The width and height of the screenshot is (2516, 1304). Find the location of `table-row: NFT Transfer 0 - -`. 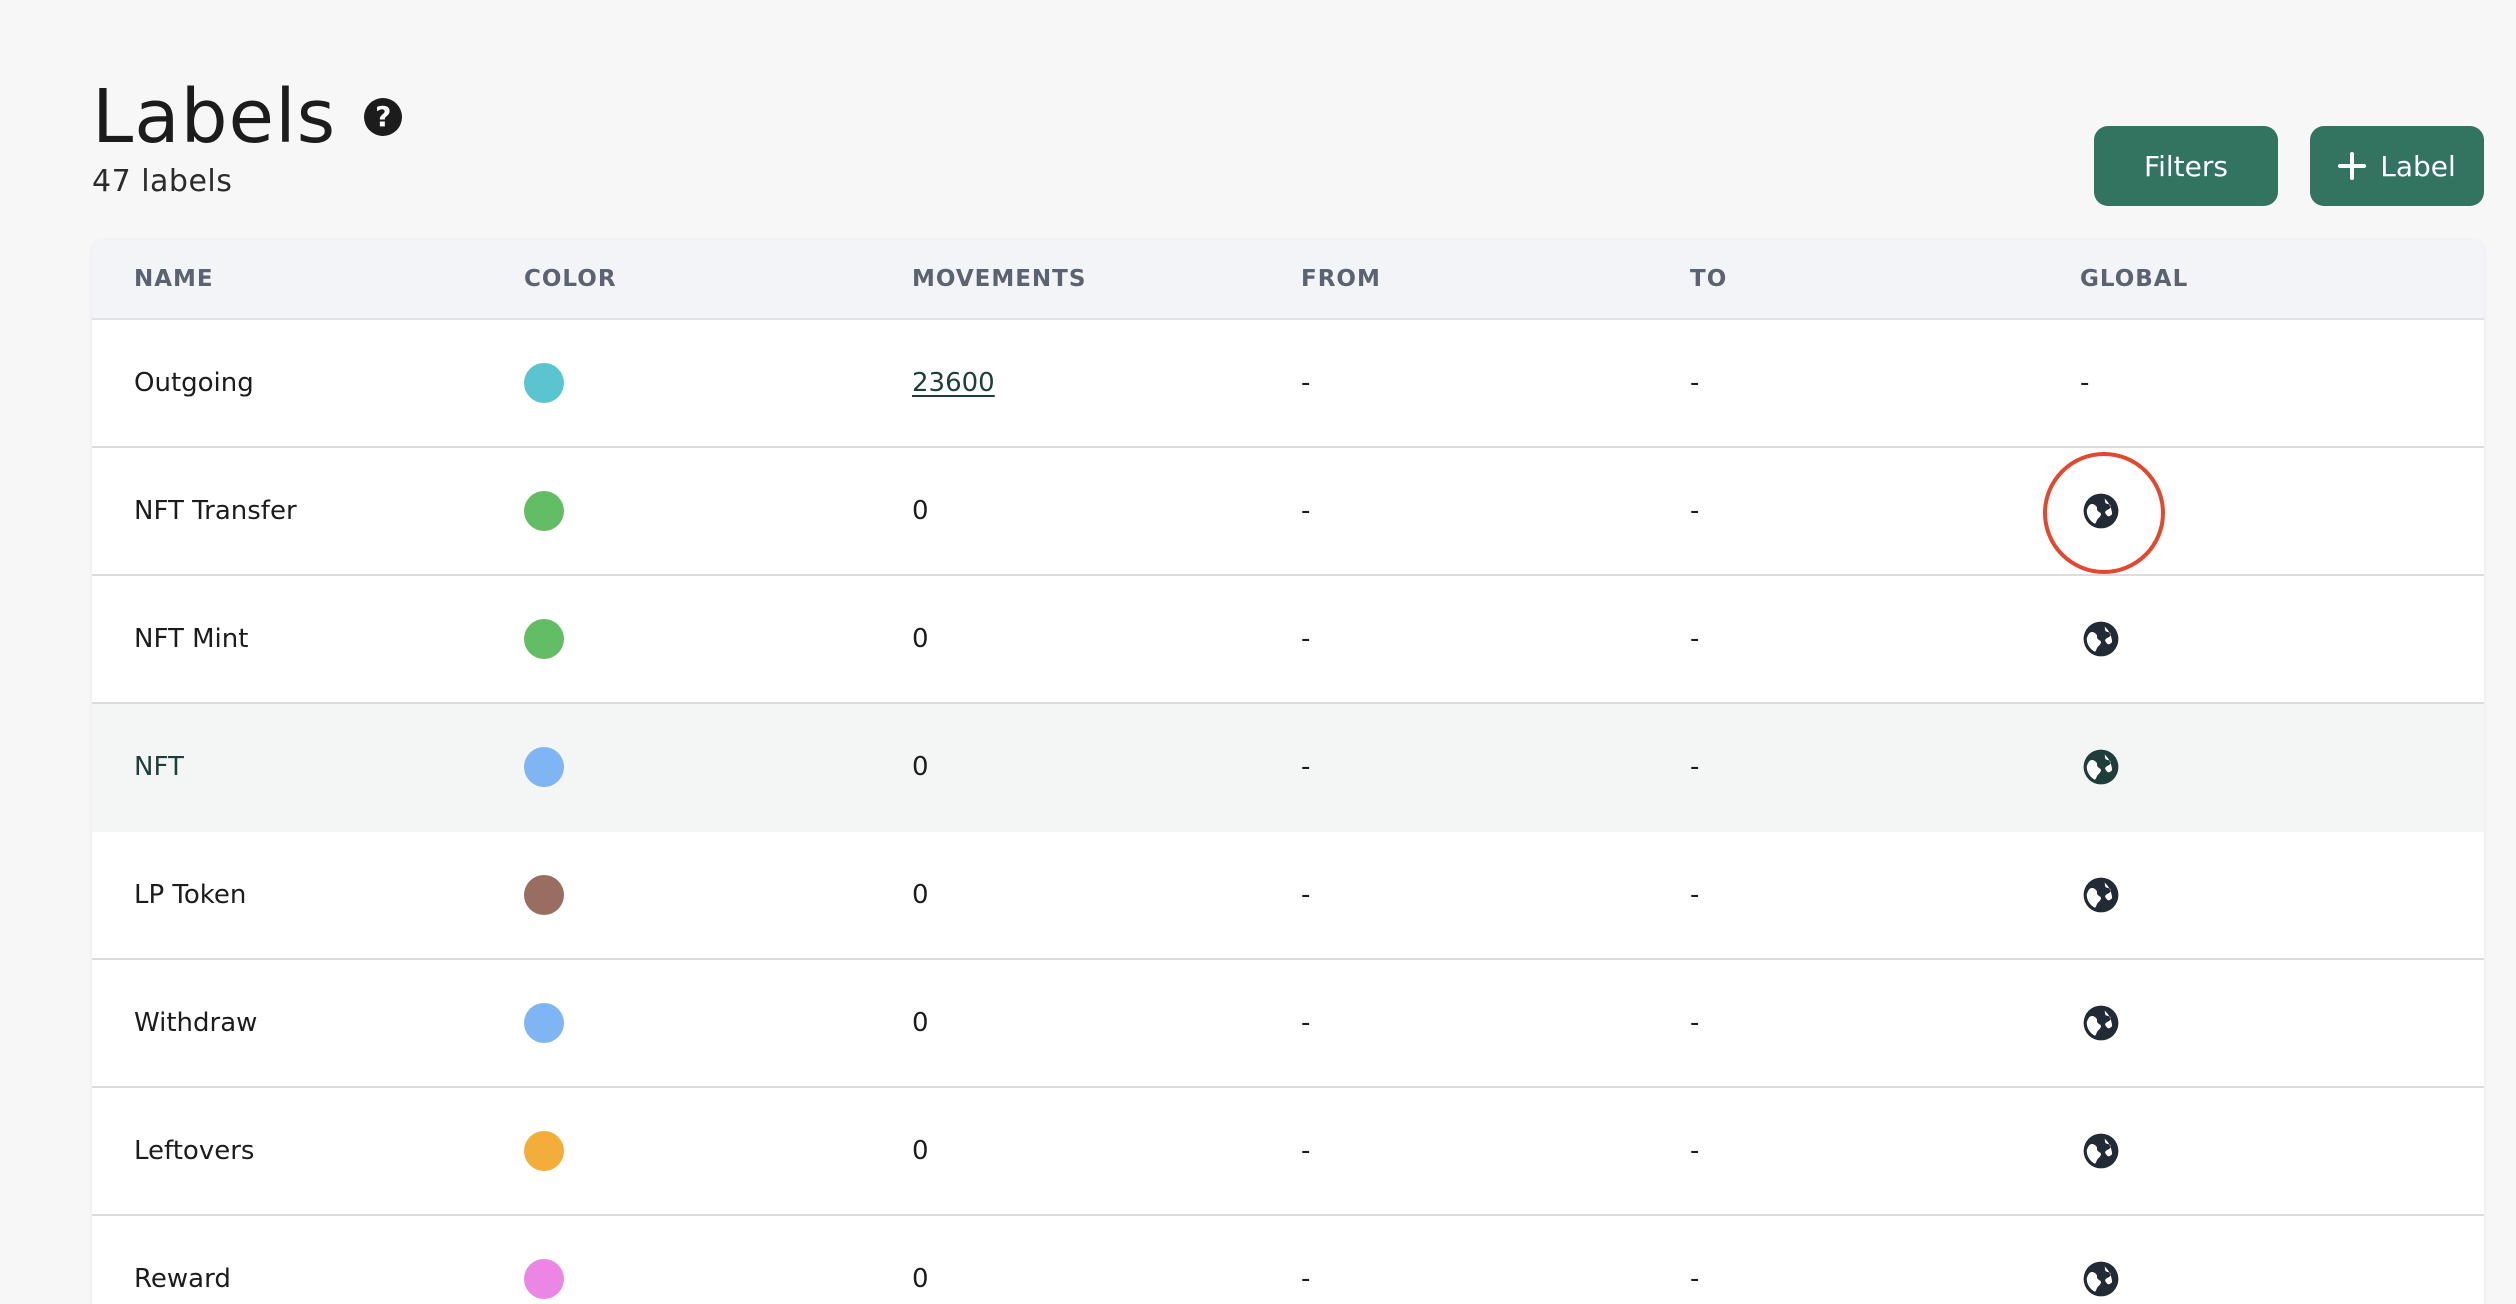

table-row: NFT Transfer 0 - - is located at coordinates (1288, 512).